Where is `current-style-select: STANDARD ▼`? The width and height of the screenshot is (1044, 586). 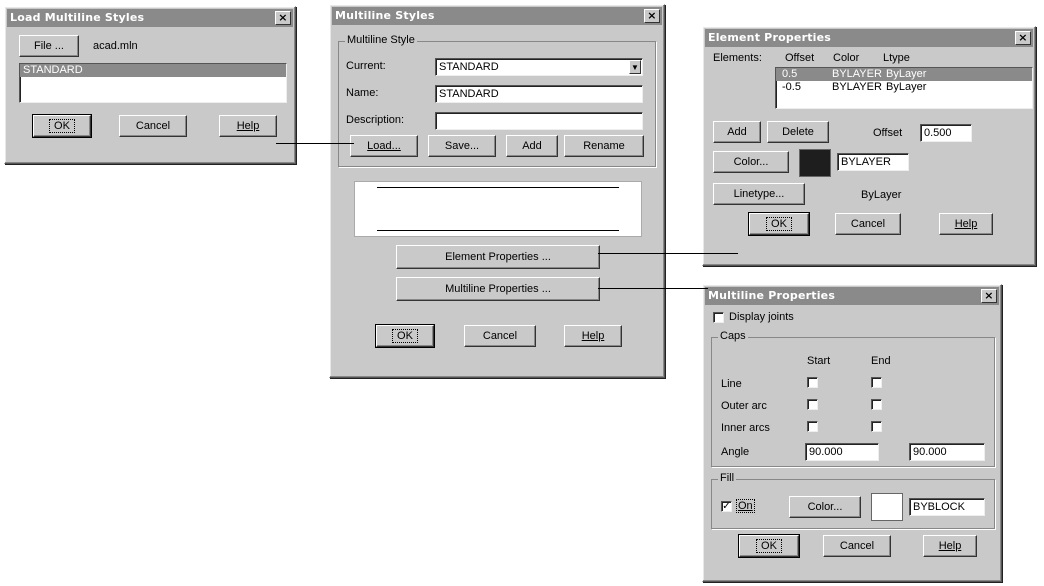 current-style-select: STANDARD ▼ is located at coordinates (539, 67).